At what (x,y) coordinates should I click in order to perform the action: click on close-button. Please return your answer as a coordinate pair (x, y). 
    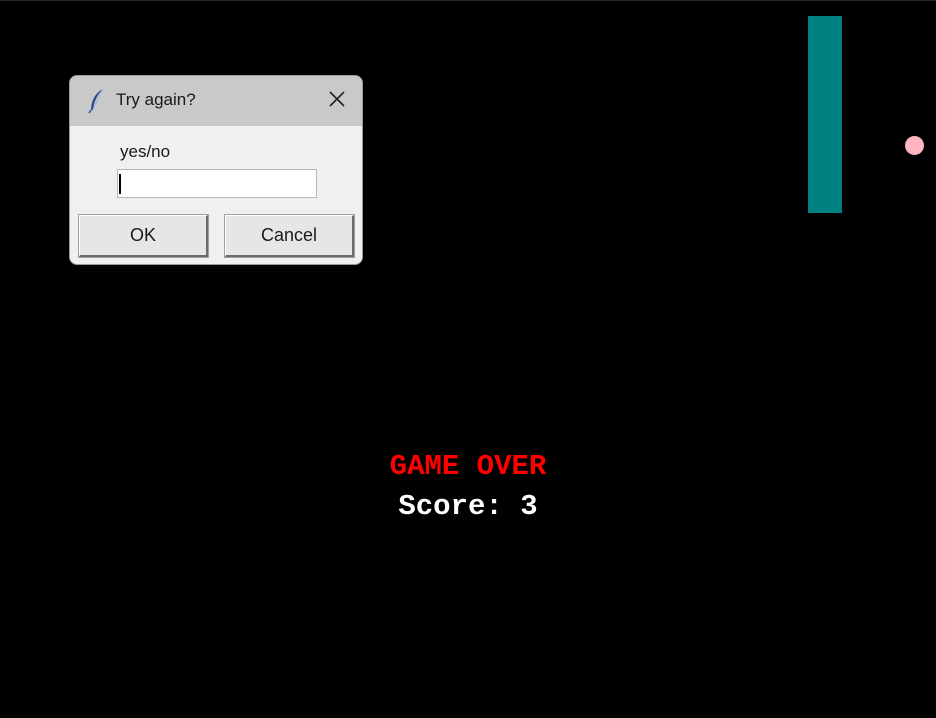
    Looking at the image, I should click on (337, 101).